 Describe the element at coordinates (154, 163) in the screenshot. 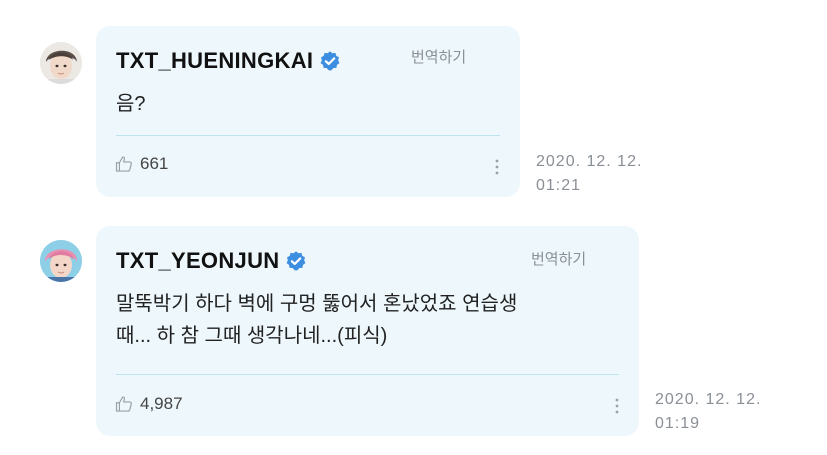

I see `like-count: 661` at that location.